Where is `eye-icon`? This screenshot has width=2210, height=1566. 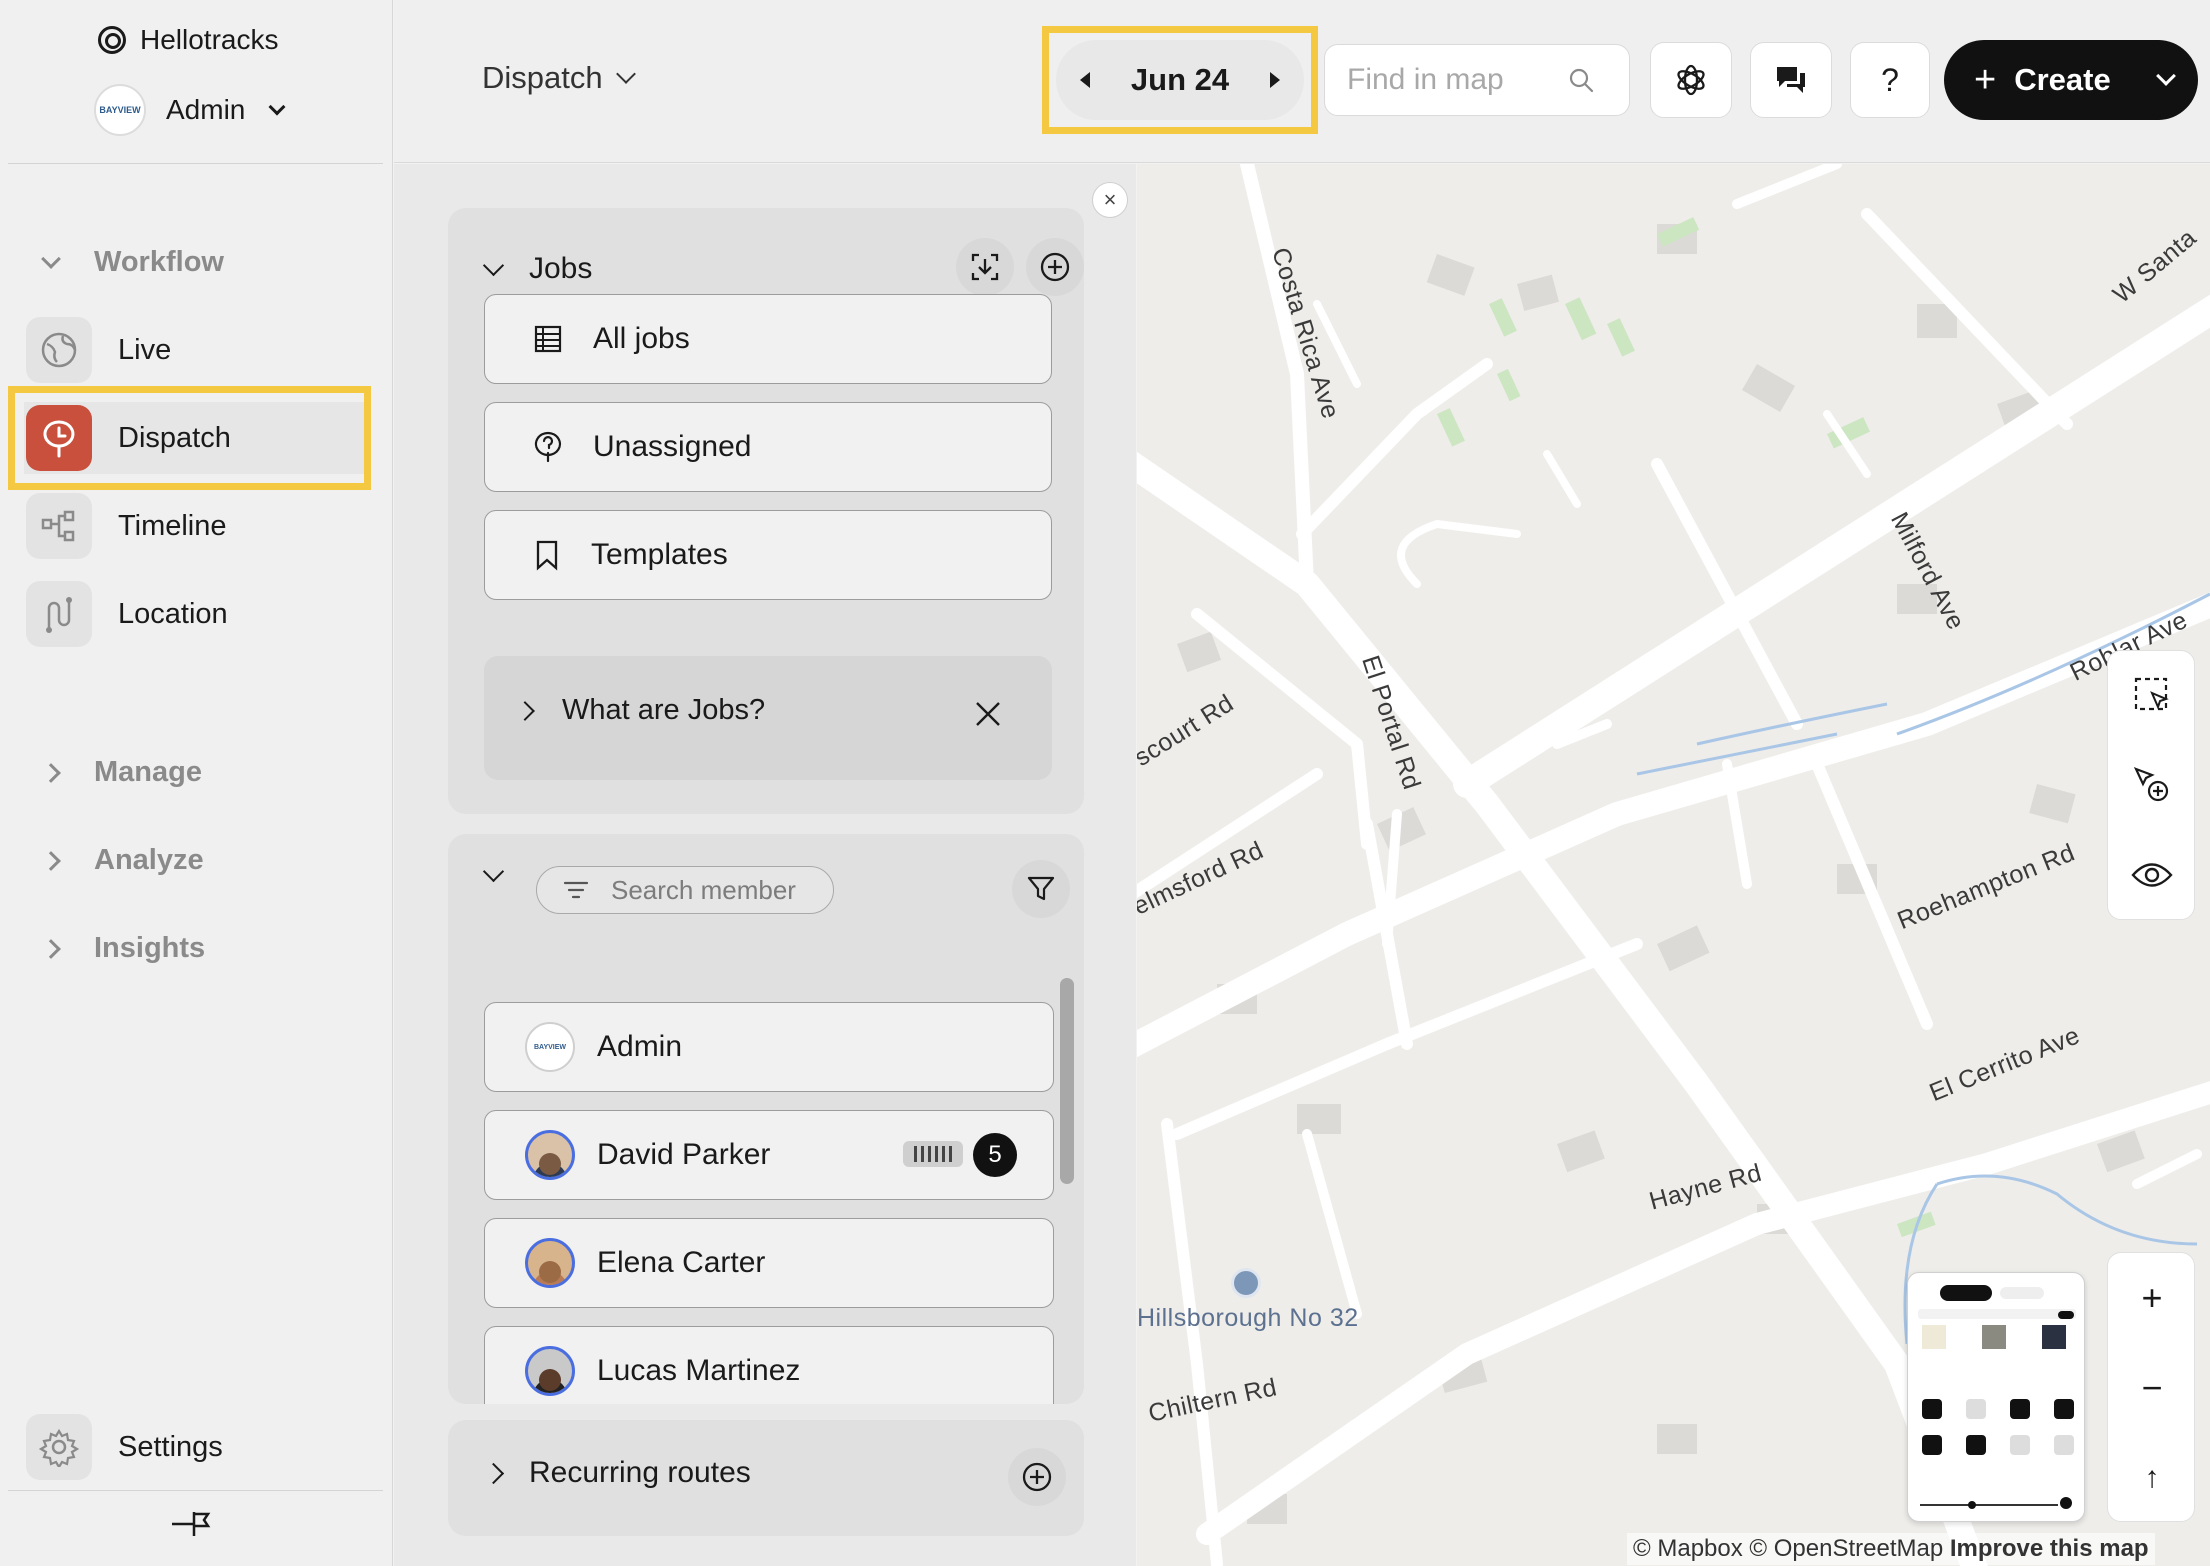 eye-icon is located at coordinates (2152, 875).